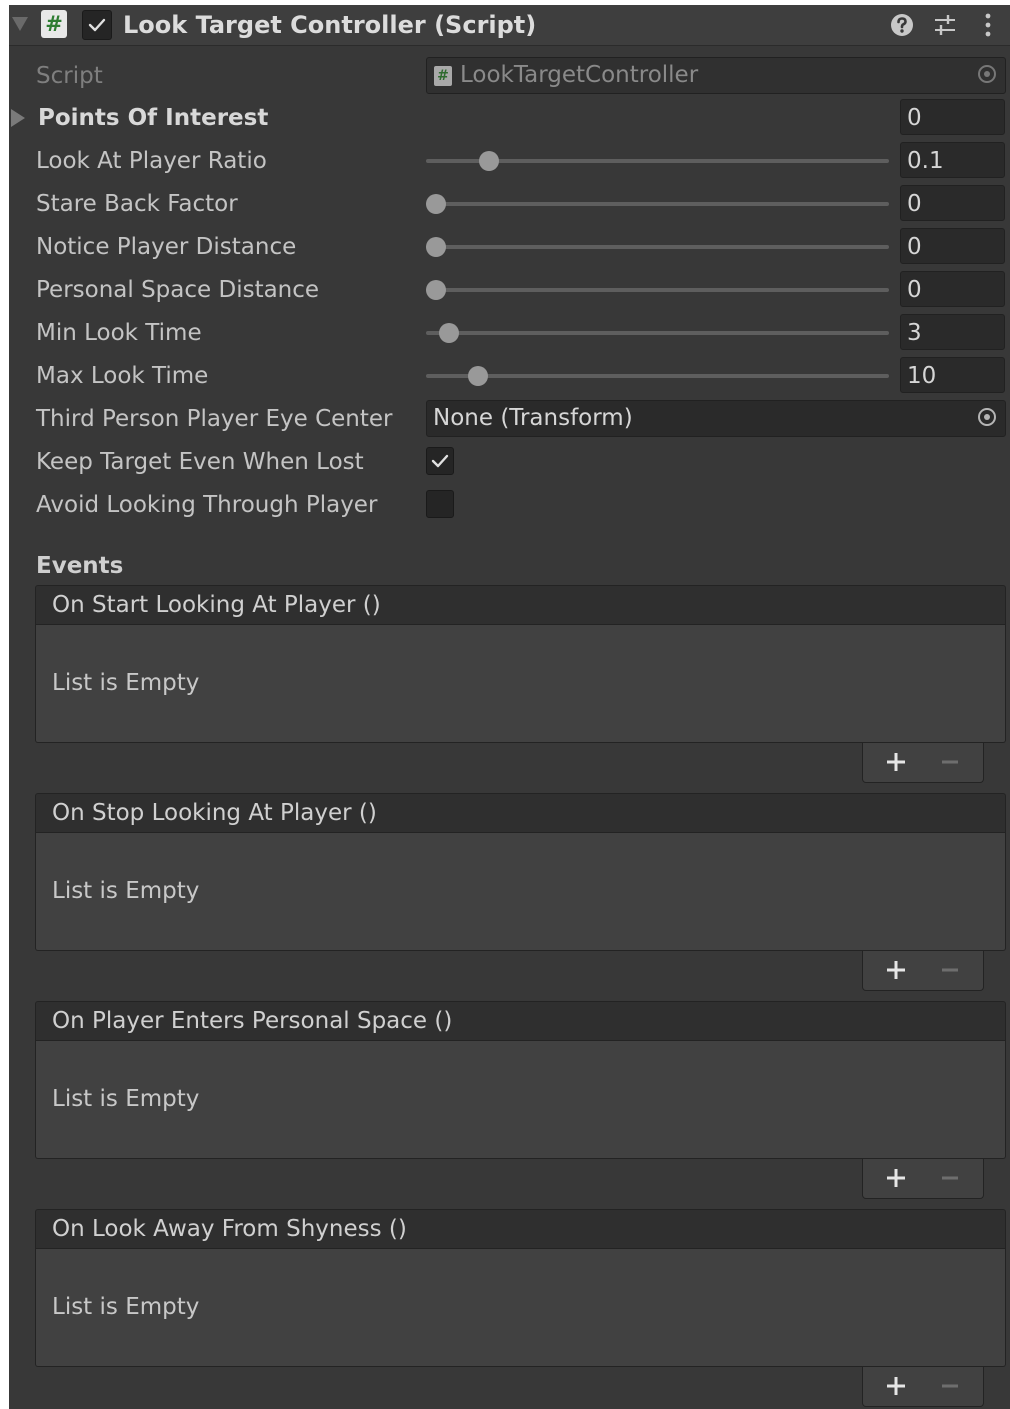 The height and width of the screenshot is (1409, 1010). Describe the element at coordinates (151, 161) in the screenshot. I see `slider-label: Look At Player Ratio` at that location.